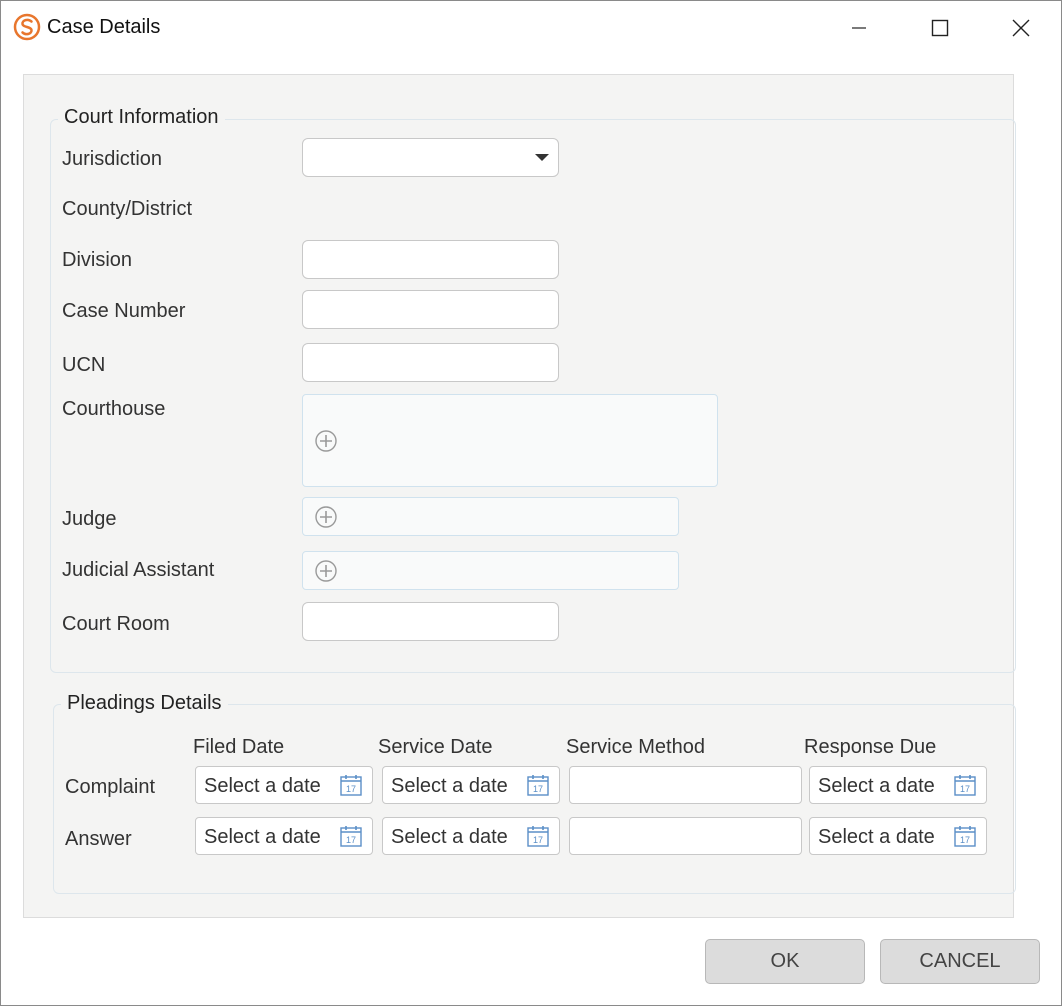 The width and height of the screenshot is (1062, 1006). Describe the element at coordinates (490, 570) in the screenshot. I see `judicial-assistant-lookup` at that location.